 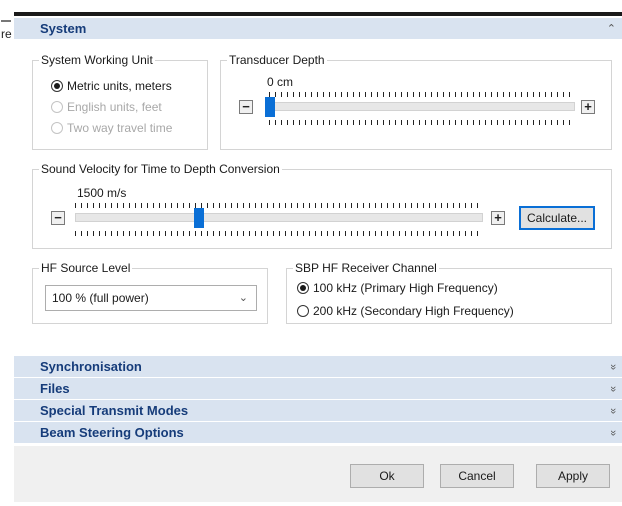 I want to click on radio-english-button, so click(x=57, y=107).